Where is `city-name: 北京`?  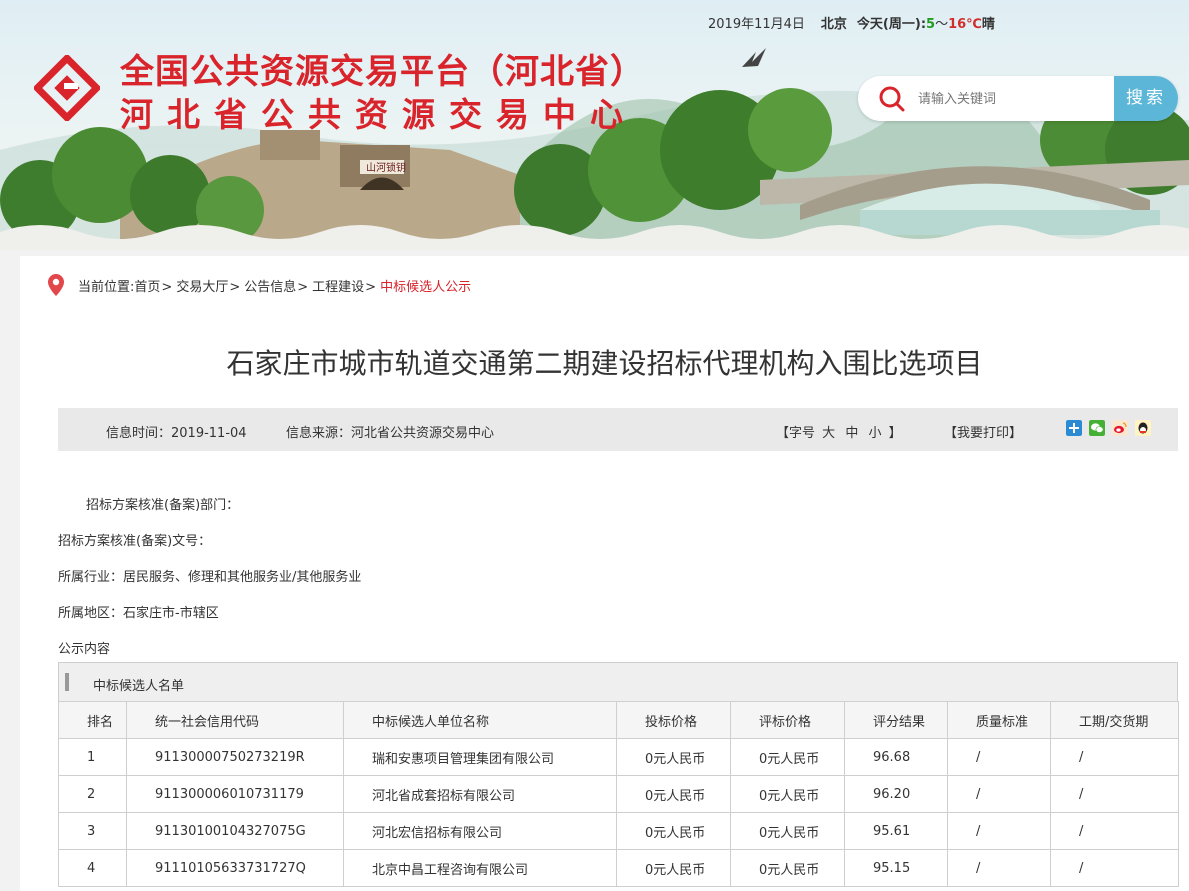 city-name: 北京 is located at coordinates (833, 24).